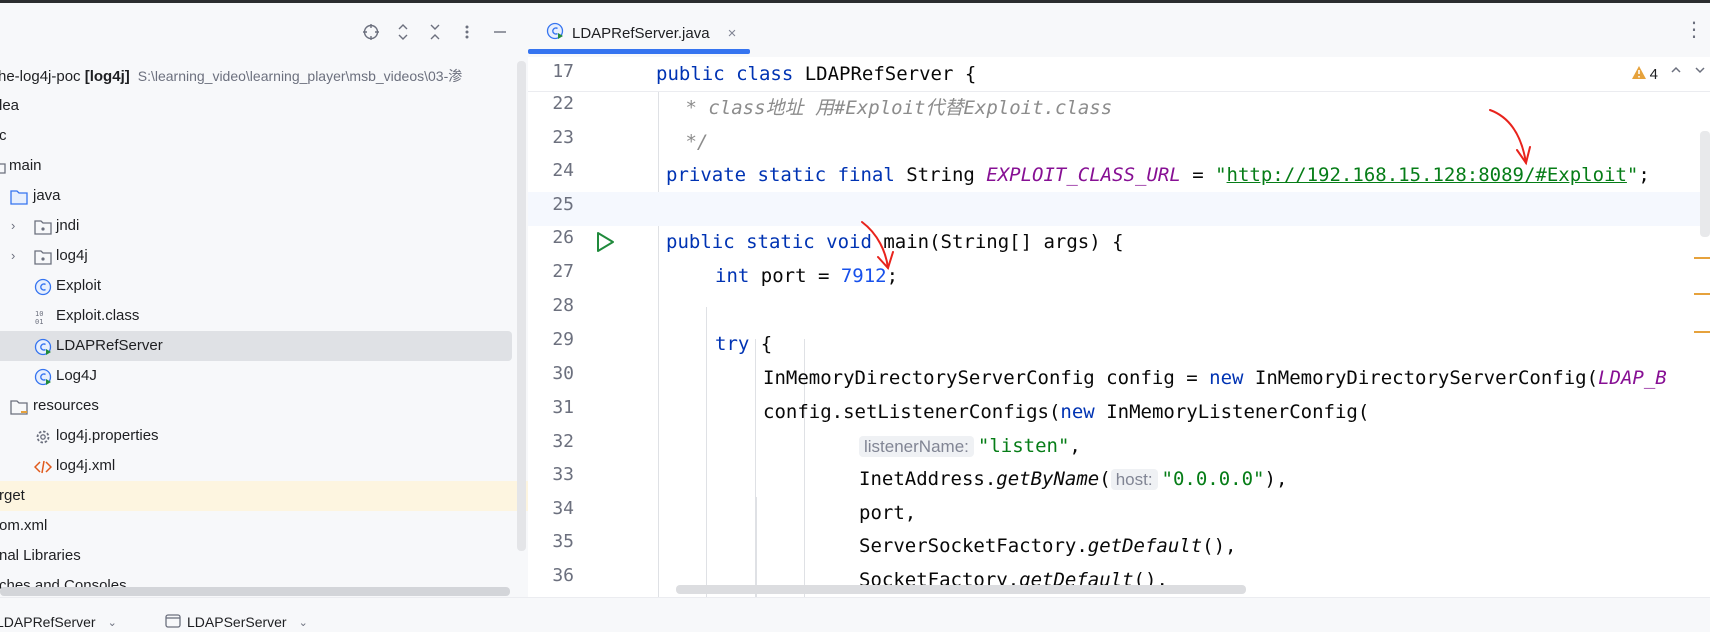 The height and width of the screenshot is (632, 1710). I want to click on tree-item-src: c, so click(256, 136).